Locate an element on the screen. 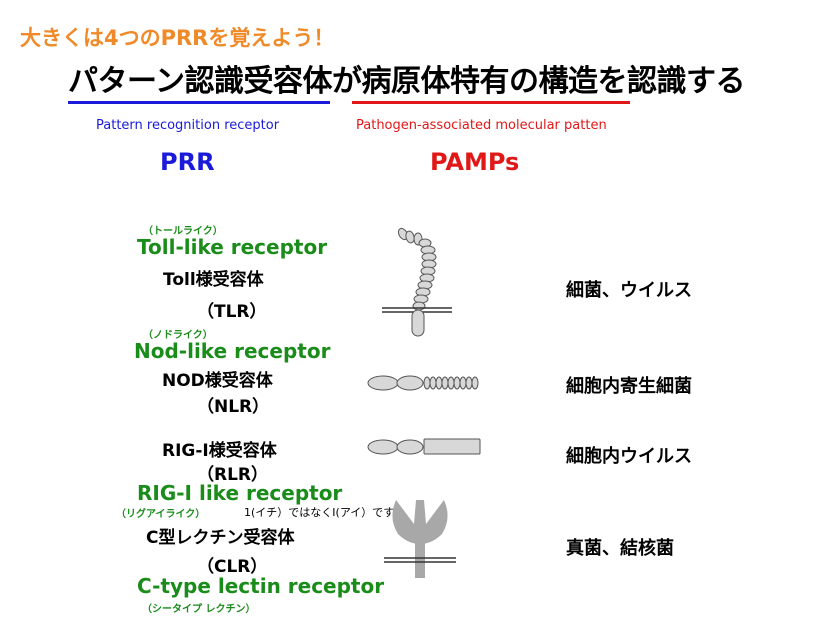 The height and width of the screenshot is (628, 817). prr-underline is located at coordinates (199, 102).